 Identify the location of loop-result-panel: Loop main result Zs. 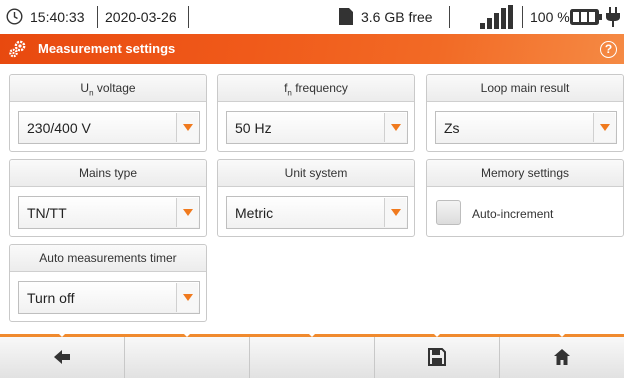
(525, 113).